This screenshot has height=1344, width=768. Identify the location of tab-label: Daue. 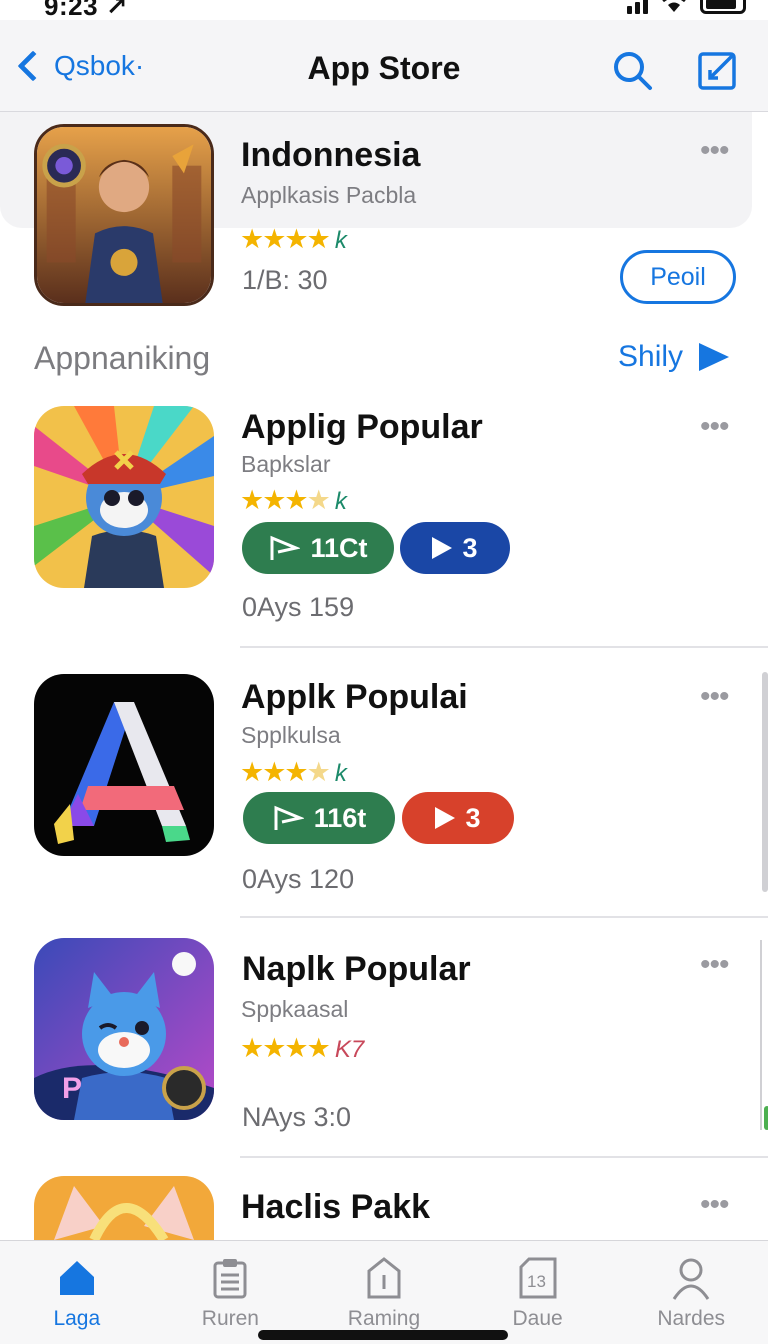
(537, 1318).